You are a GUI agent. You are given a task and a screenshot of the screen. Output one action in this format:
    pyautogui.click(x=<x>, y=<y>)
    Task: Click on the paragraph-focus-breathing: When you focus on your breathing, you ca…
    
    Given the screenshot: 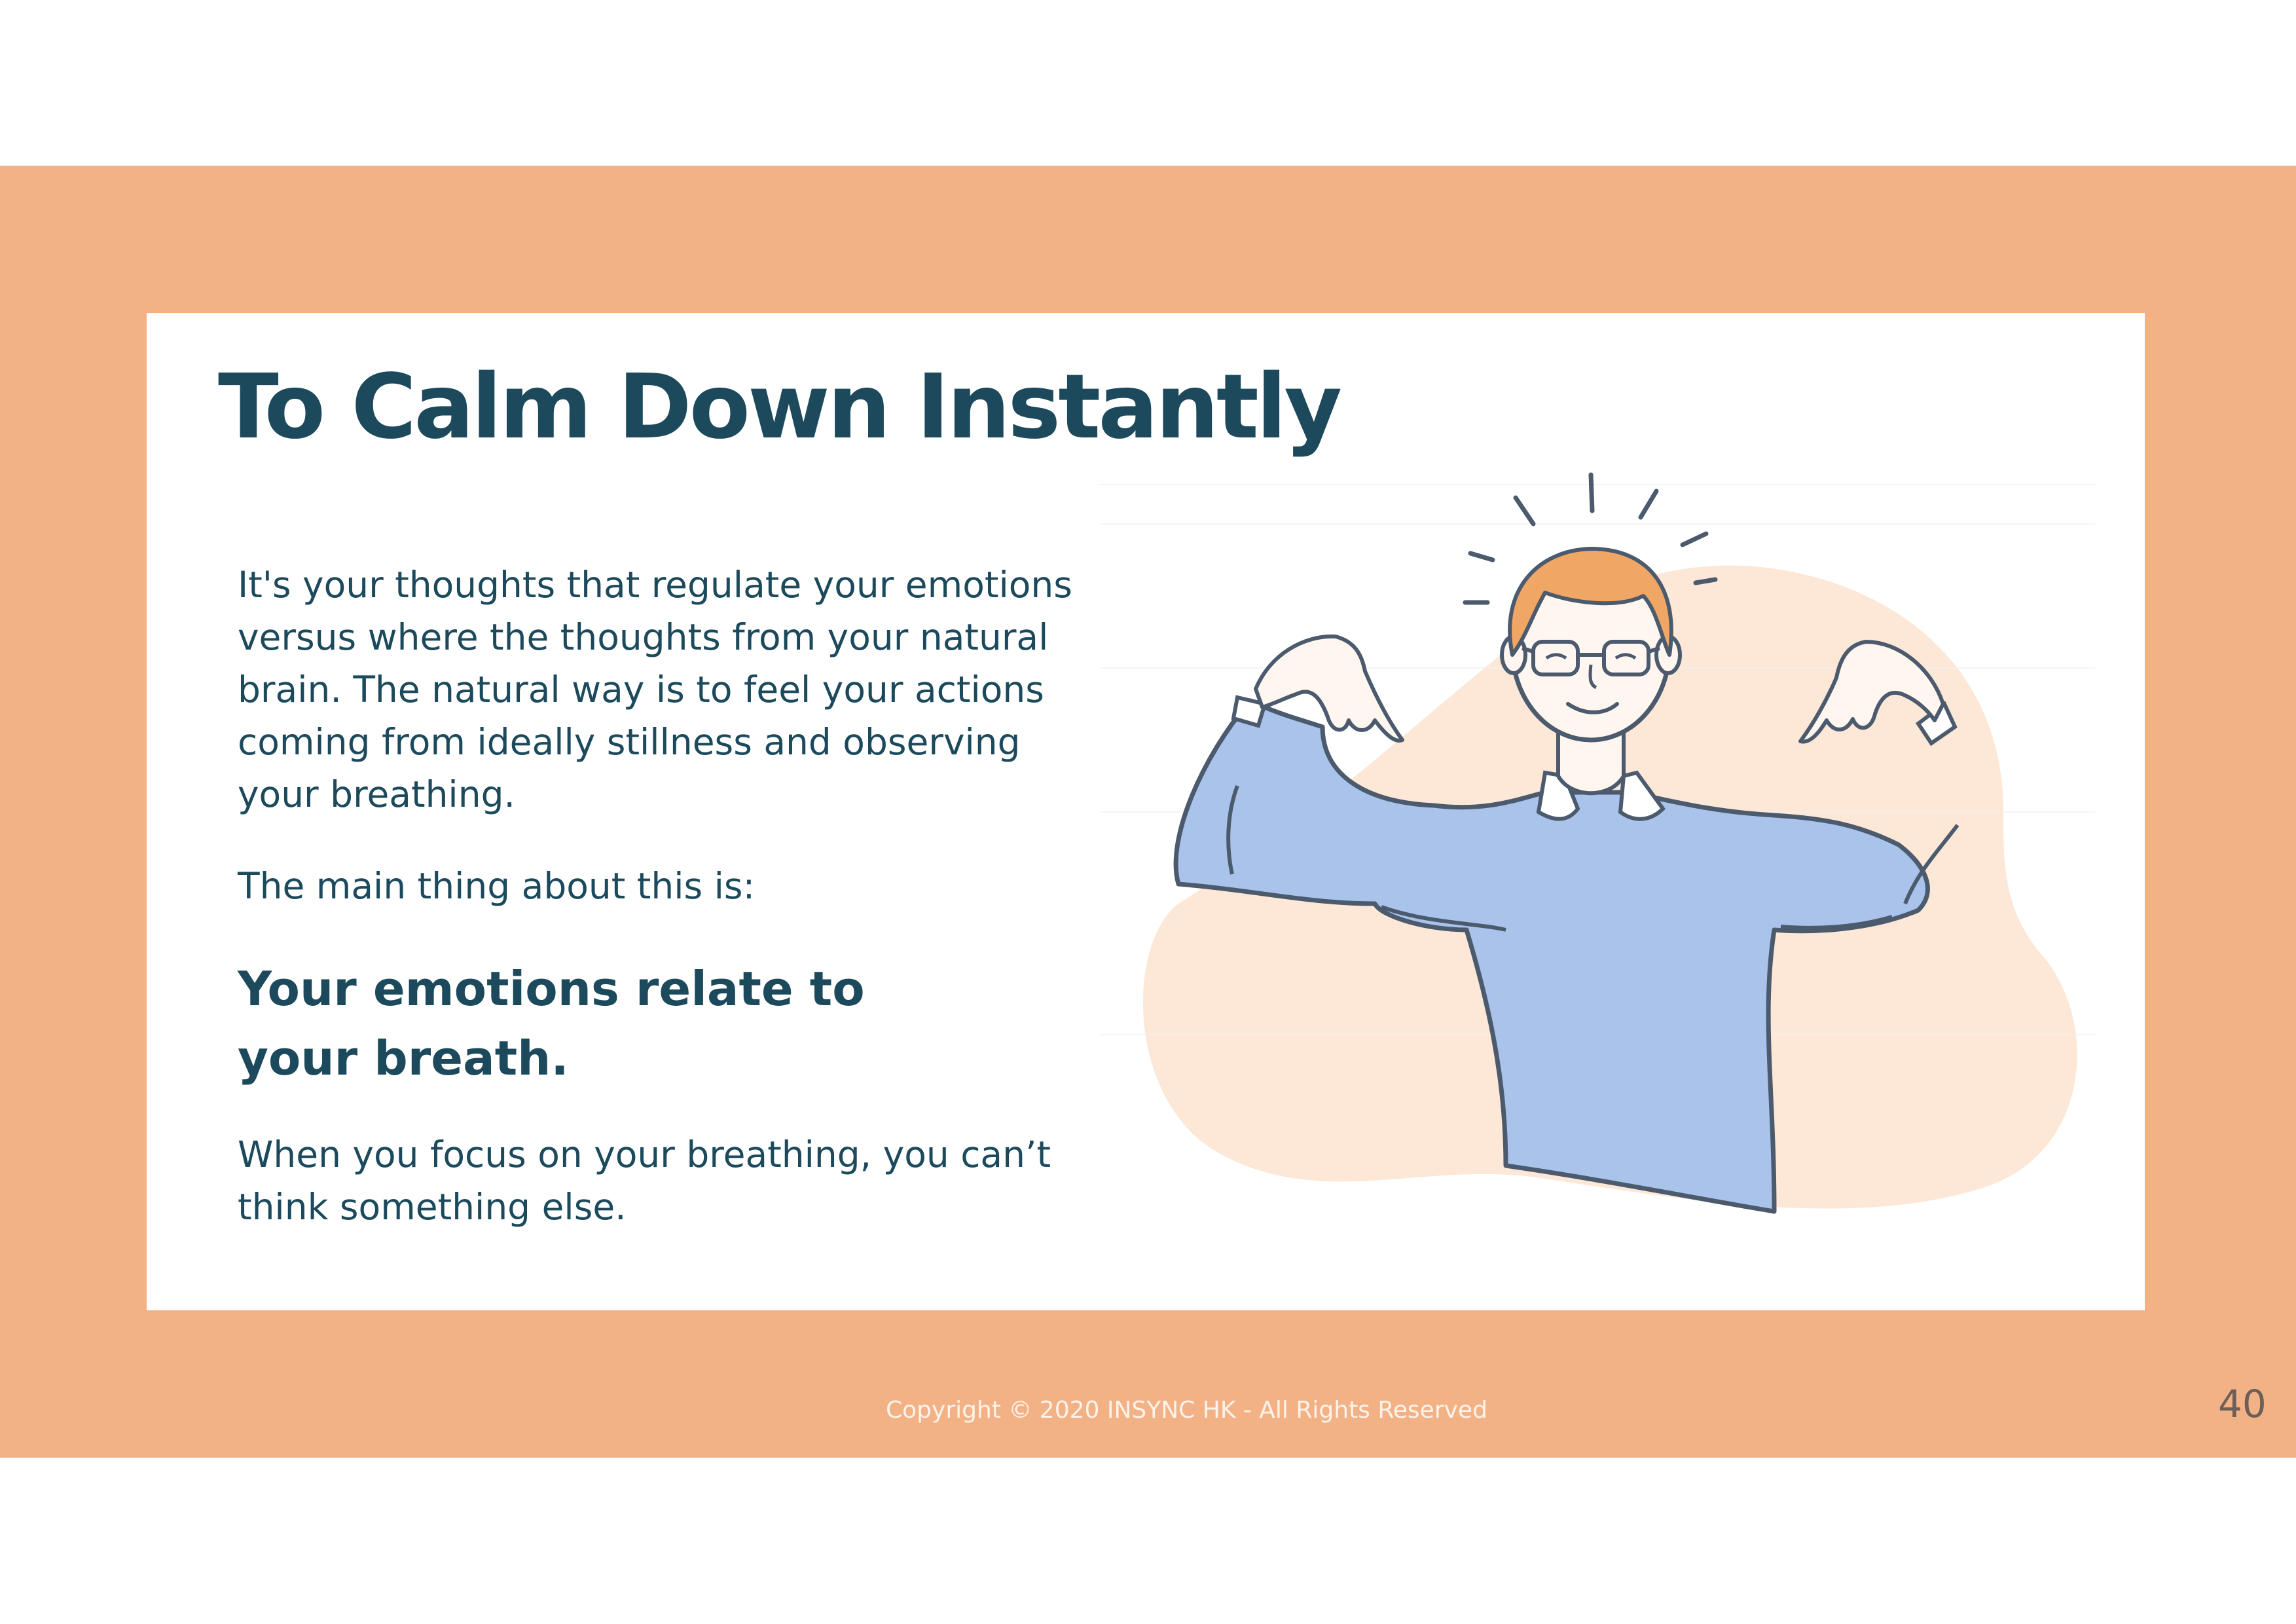 What is the action you would take?
    pyautogui.click(x=644, y=1181)
    